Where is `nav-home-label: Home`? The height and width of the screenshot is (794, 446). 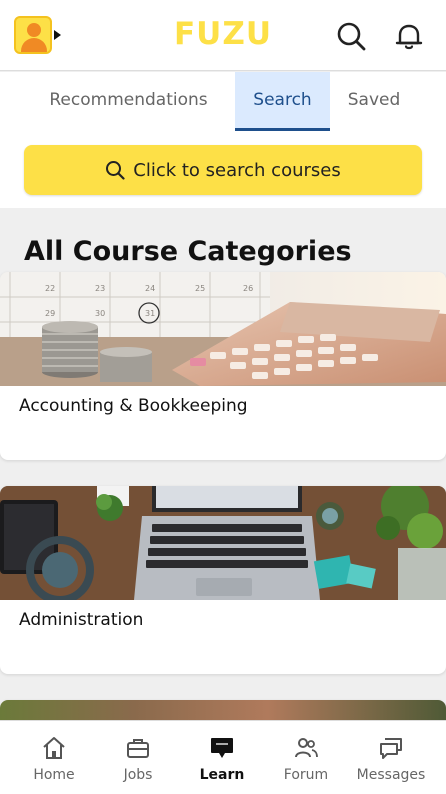
nav-home-label: Home is located at coordinates (54, 775).